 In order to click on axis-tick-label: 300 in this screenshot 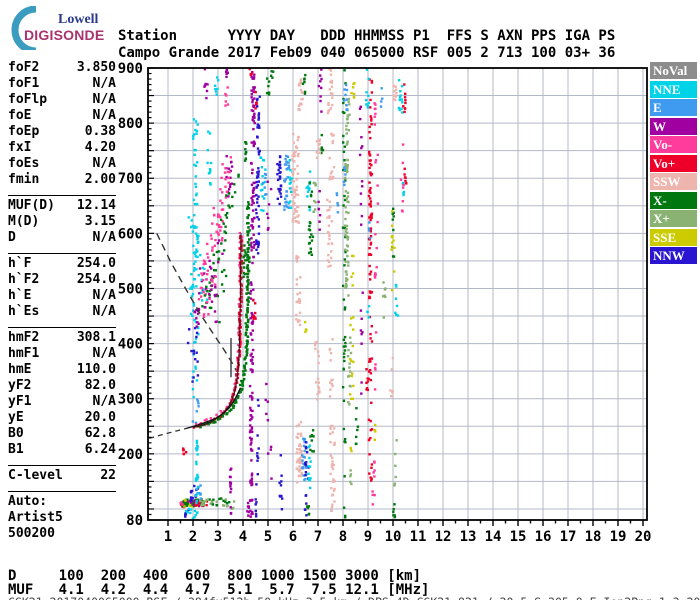, I will do `click(130, 400)`.